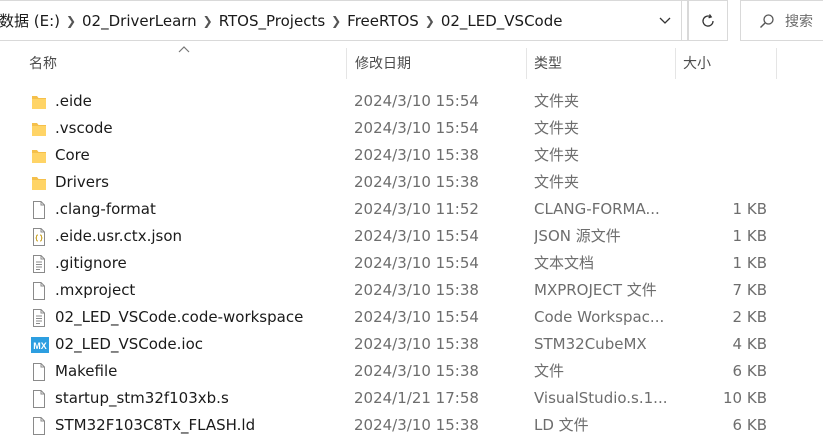 The height and width of the screenshot is (447, 823). I want to click on file-name: 02_LED_VSCode.code-workspace, so click(179, 317).